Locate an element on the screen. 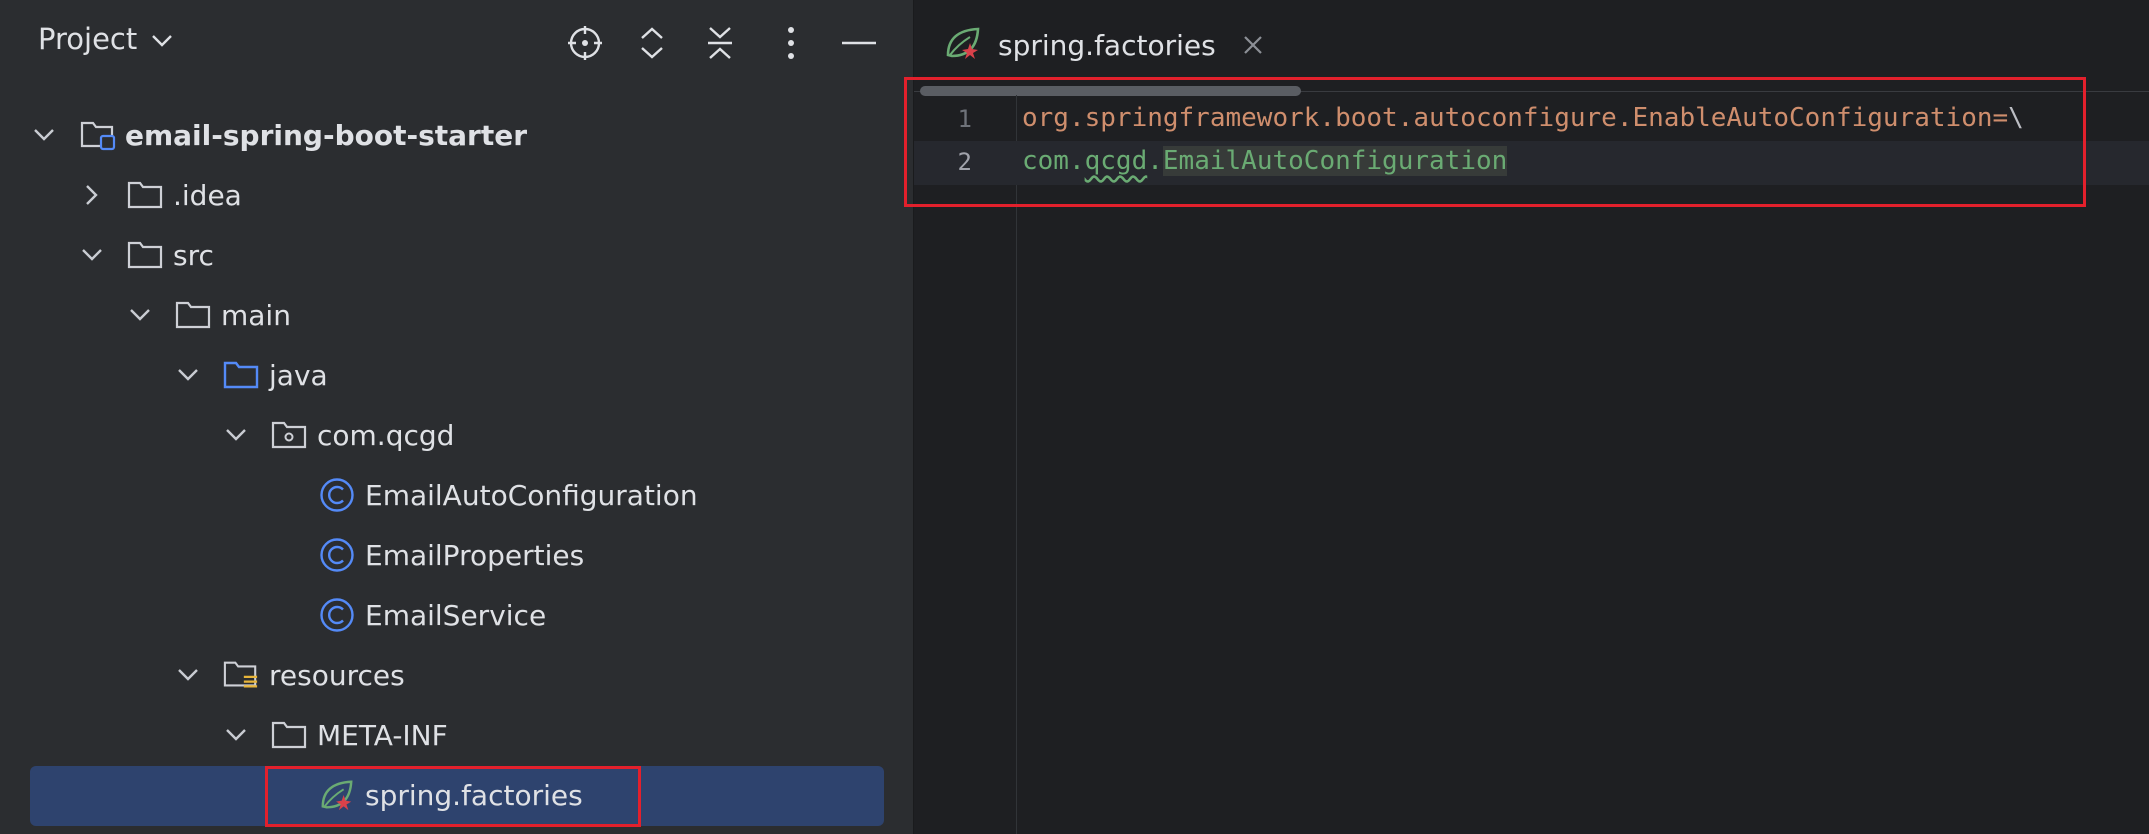 The image size is (2149, 834). tree-node-label: com.qcgd is located at coordinates (386, 435).